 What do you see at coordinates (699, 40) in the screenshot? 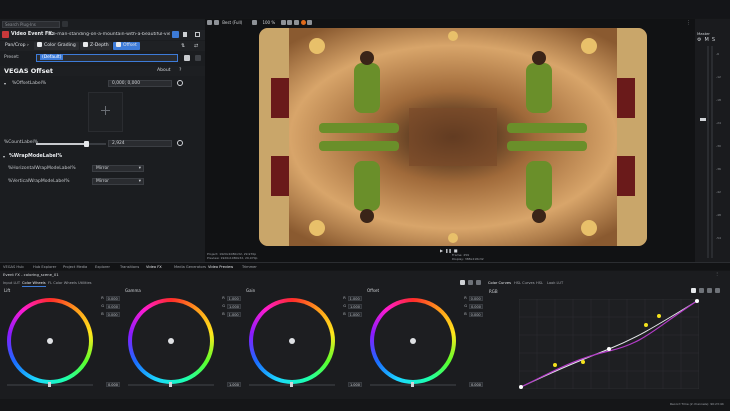
I see `fx-icon: ⚙` at bounding box center [699, 40].